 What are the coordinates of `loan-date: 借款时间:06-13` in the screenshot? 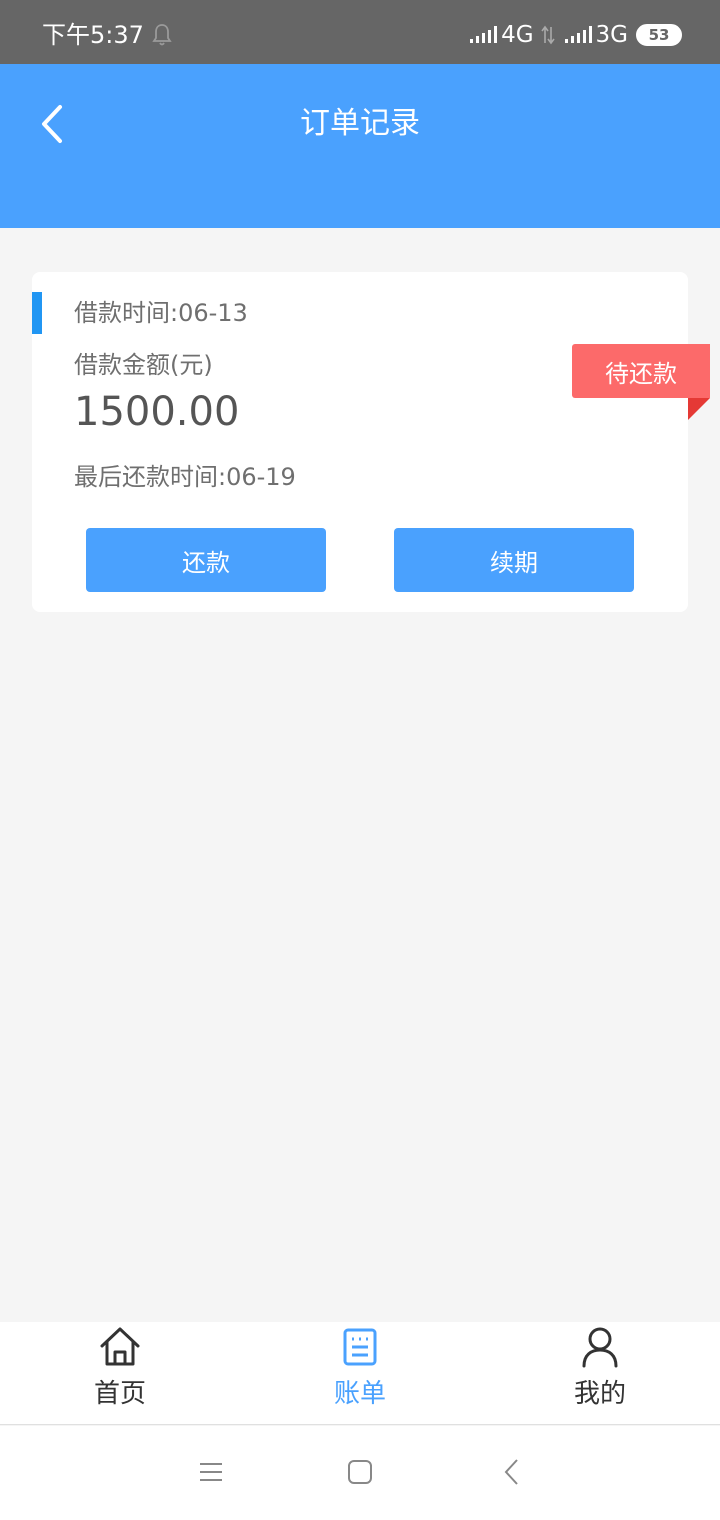 It's located at (161, 313).